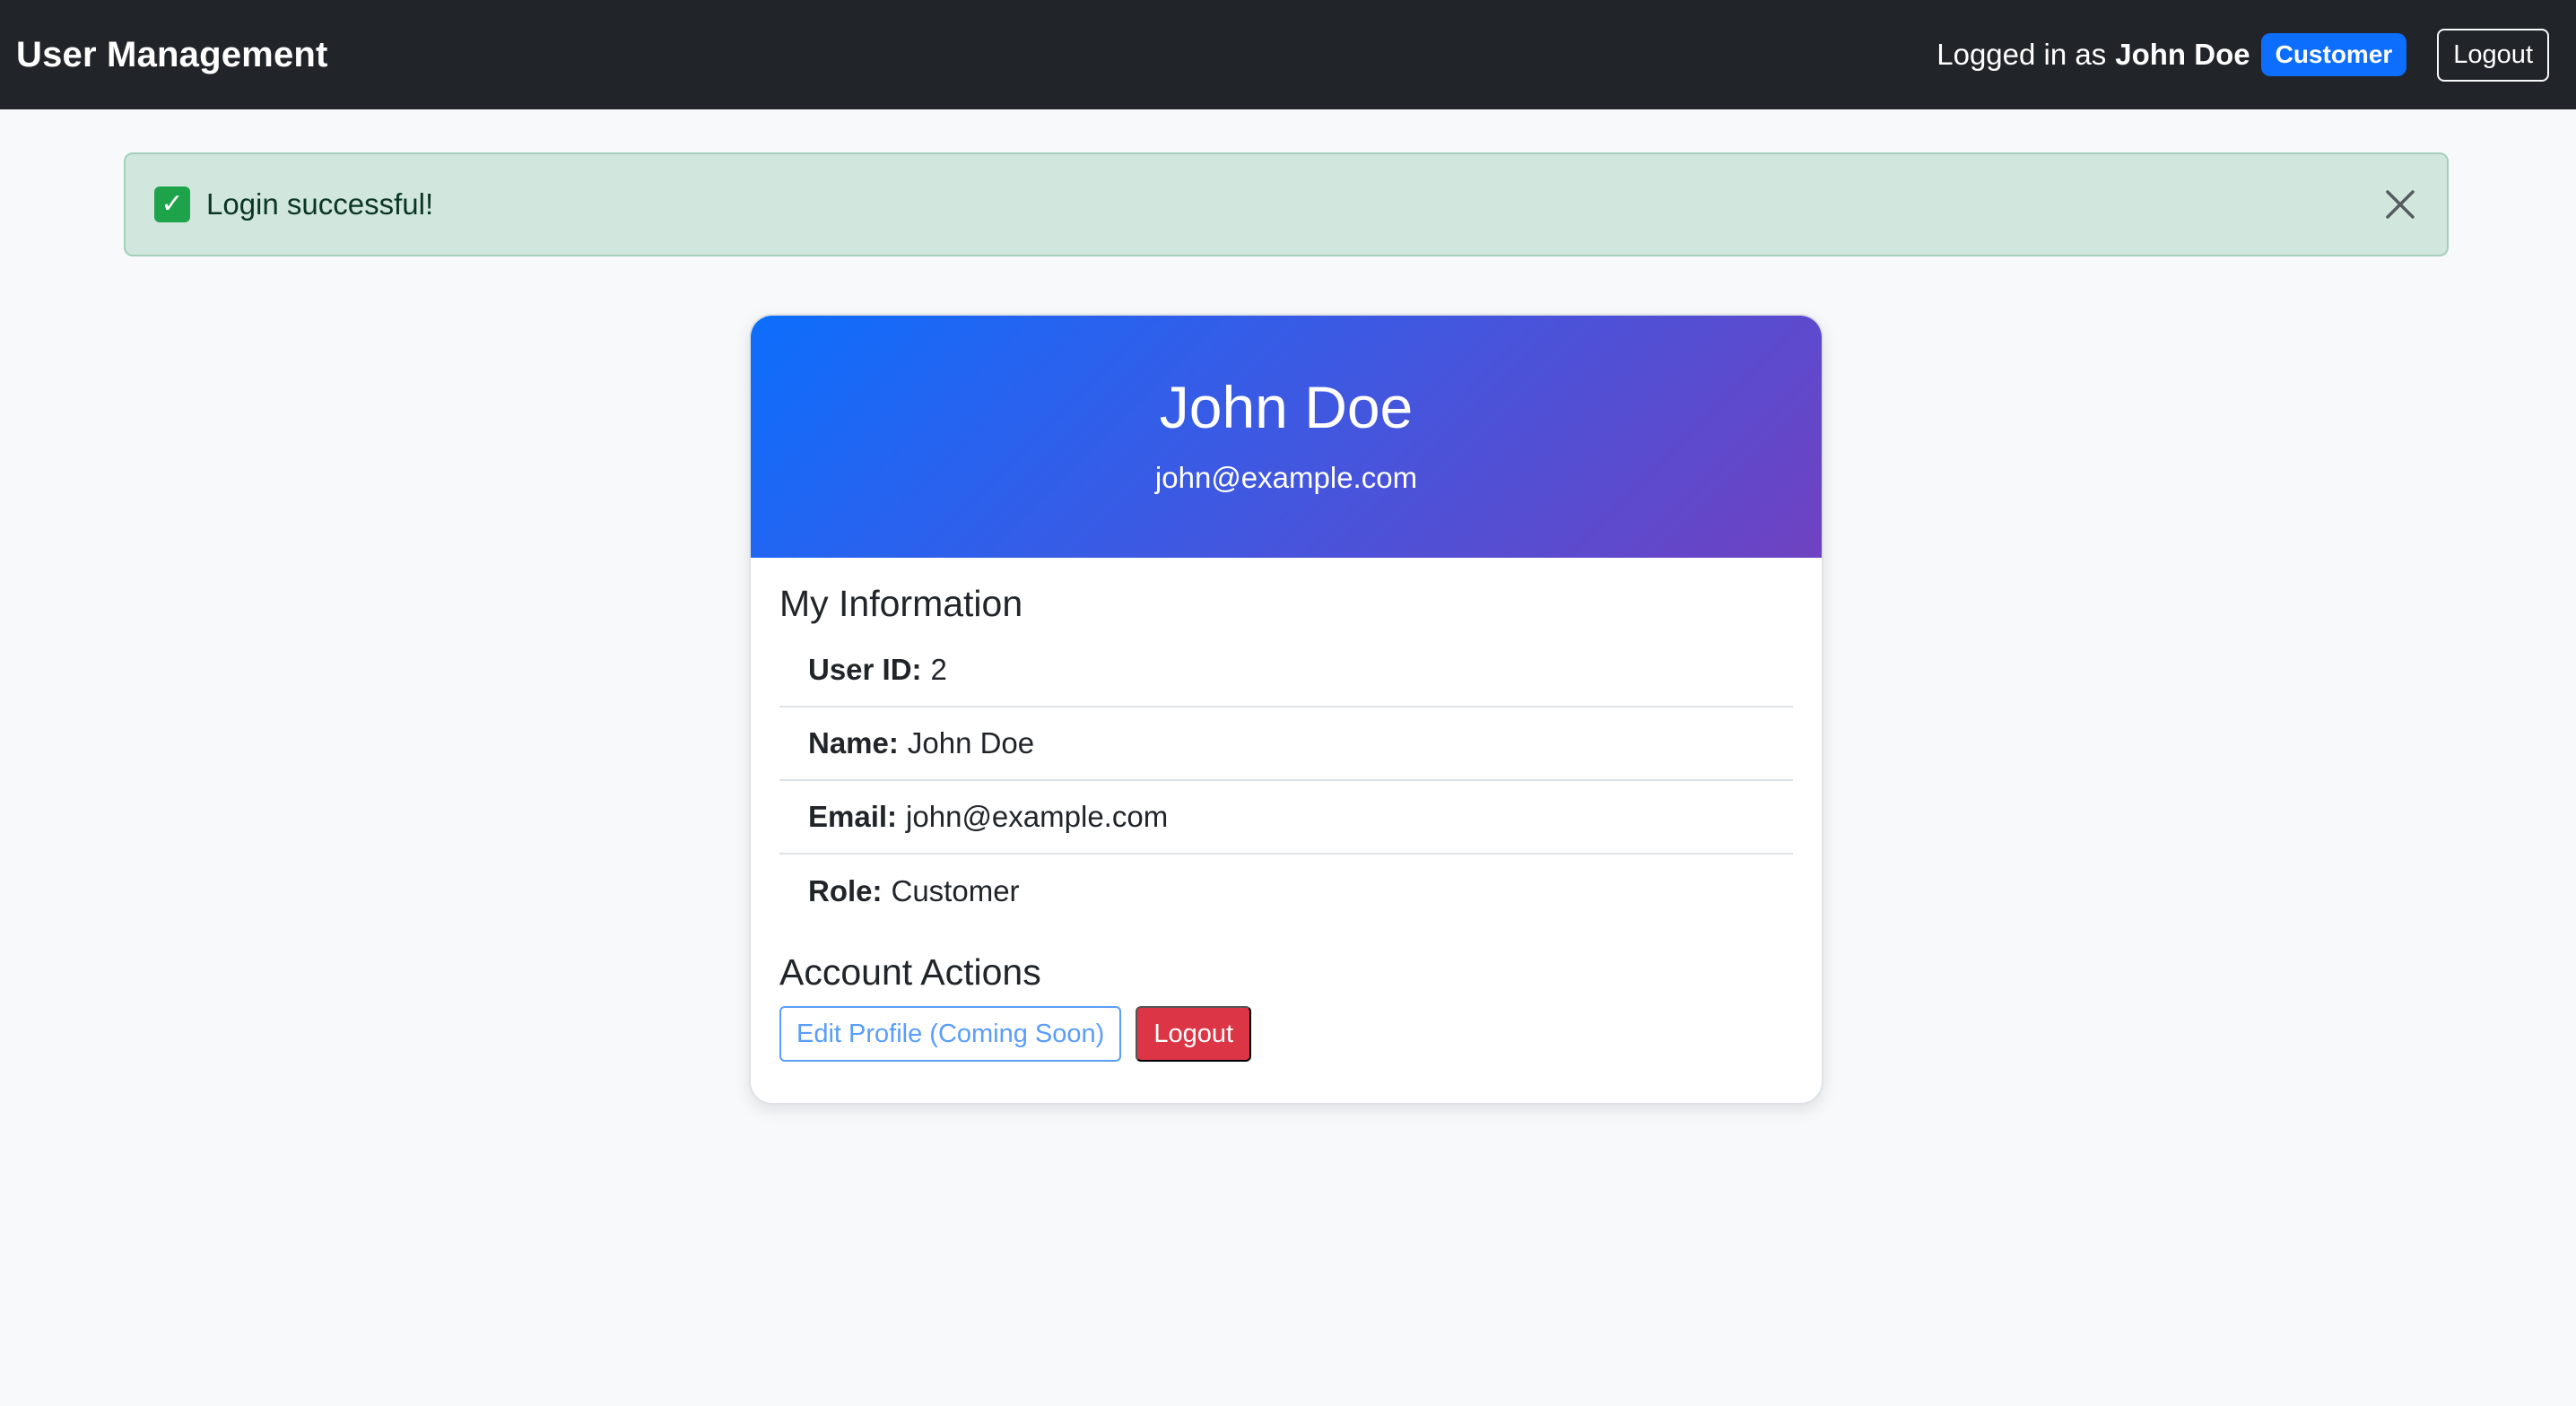  Describe the element at coordinates (971, 742) in the screenshot. I see `info-value: John Doe` at that location.